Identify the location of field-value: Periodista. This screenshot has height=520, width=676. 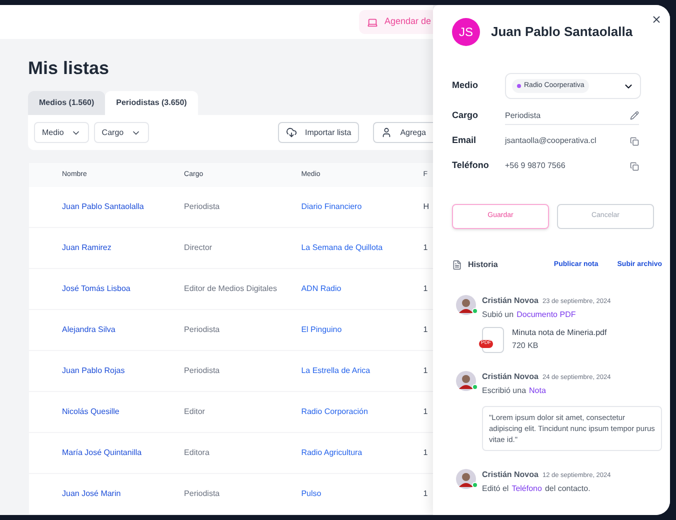
(523, 116).